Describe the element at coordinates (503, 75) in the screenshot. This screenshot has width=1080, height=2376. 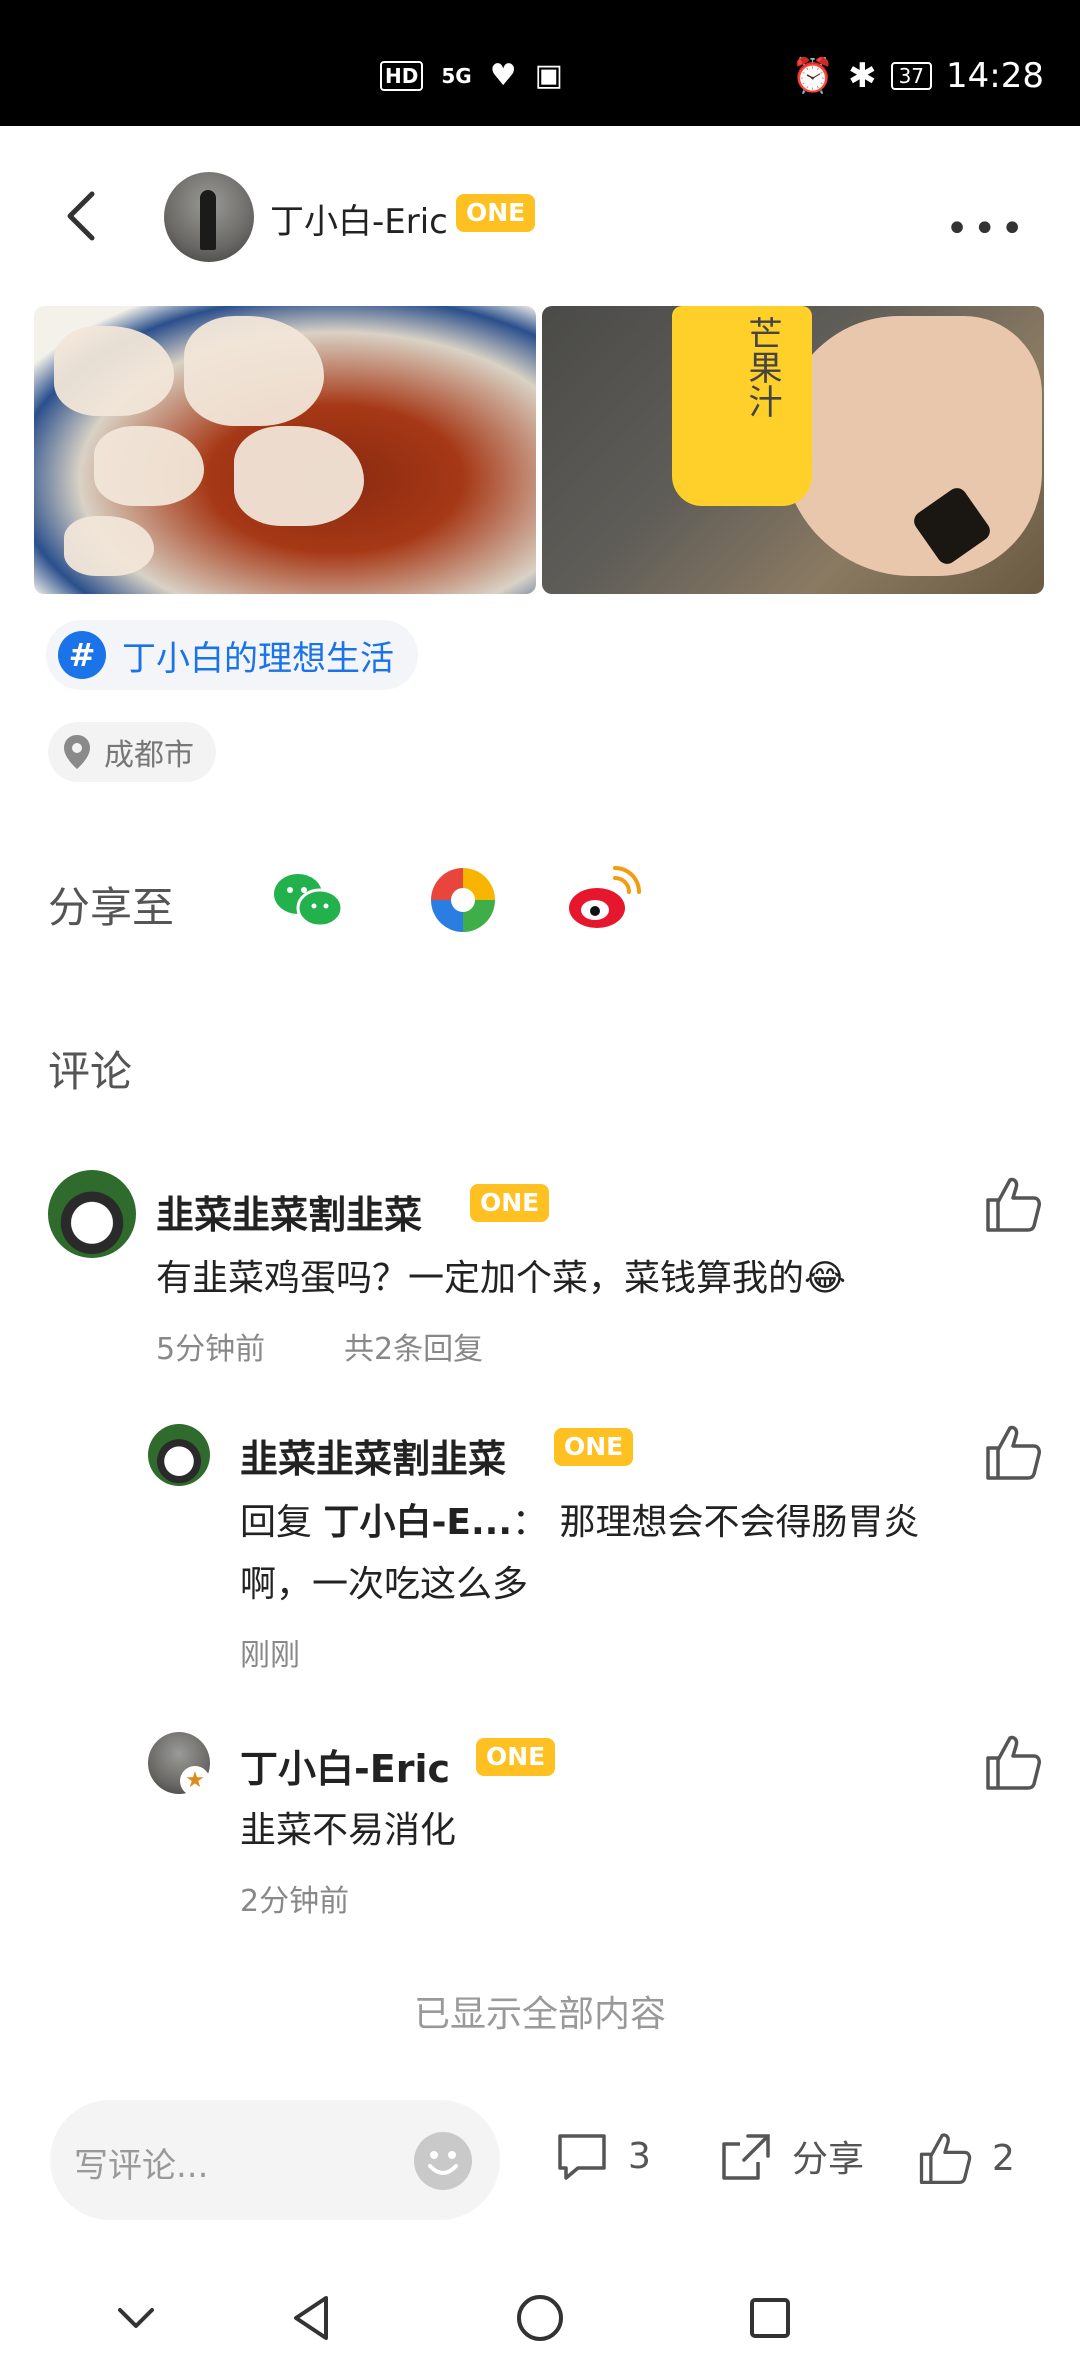
I see `heart-icon: ♥` at that location.